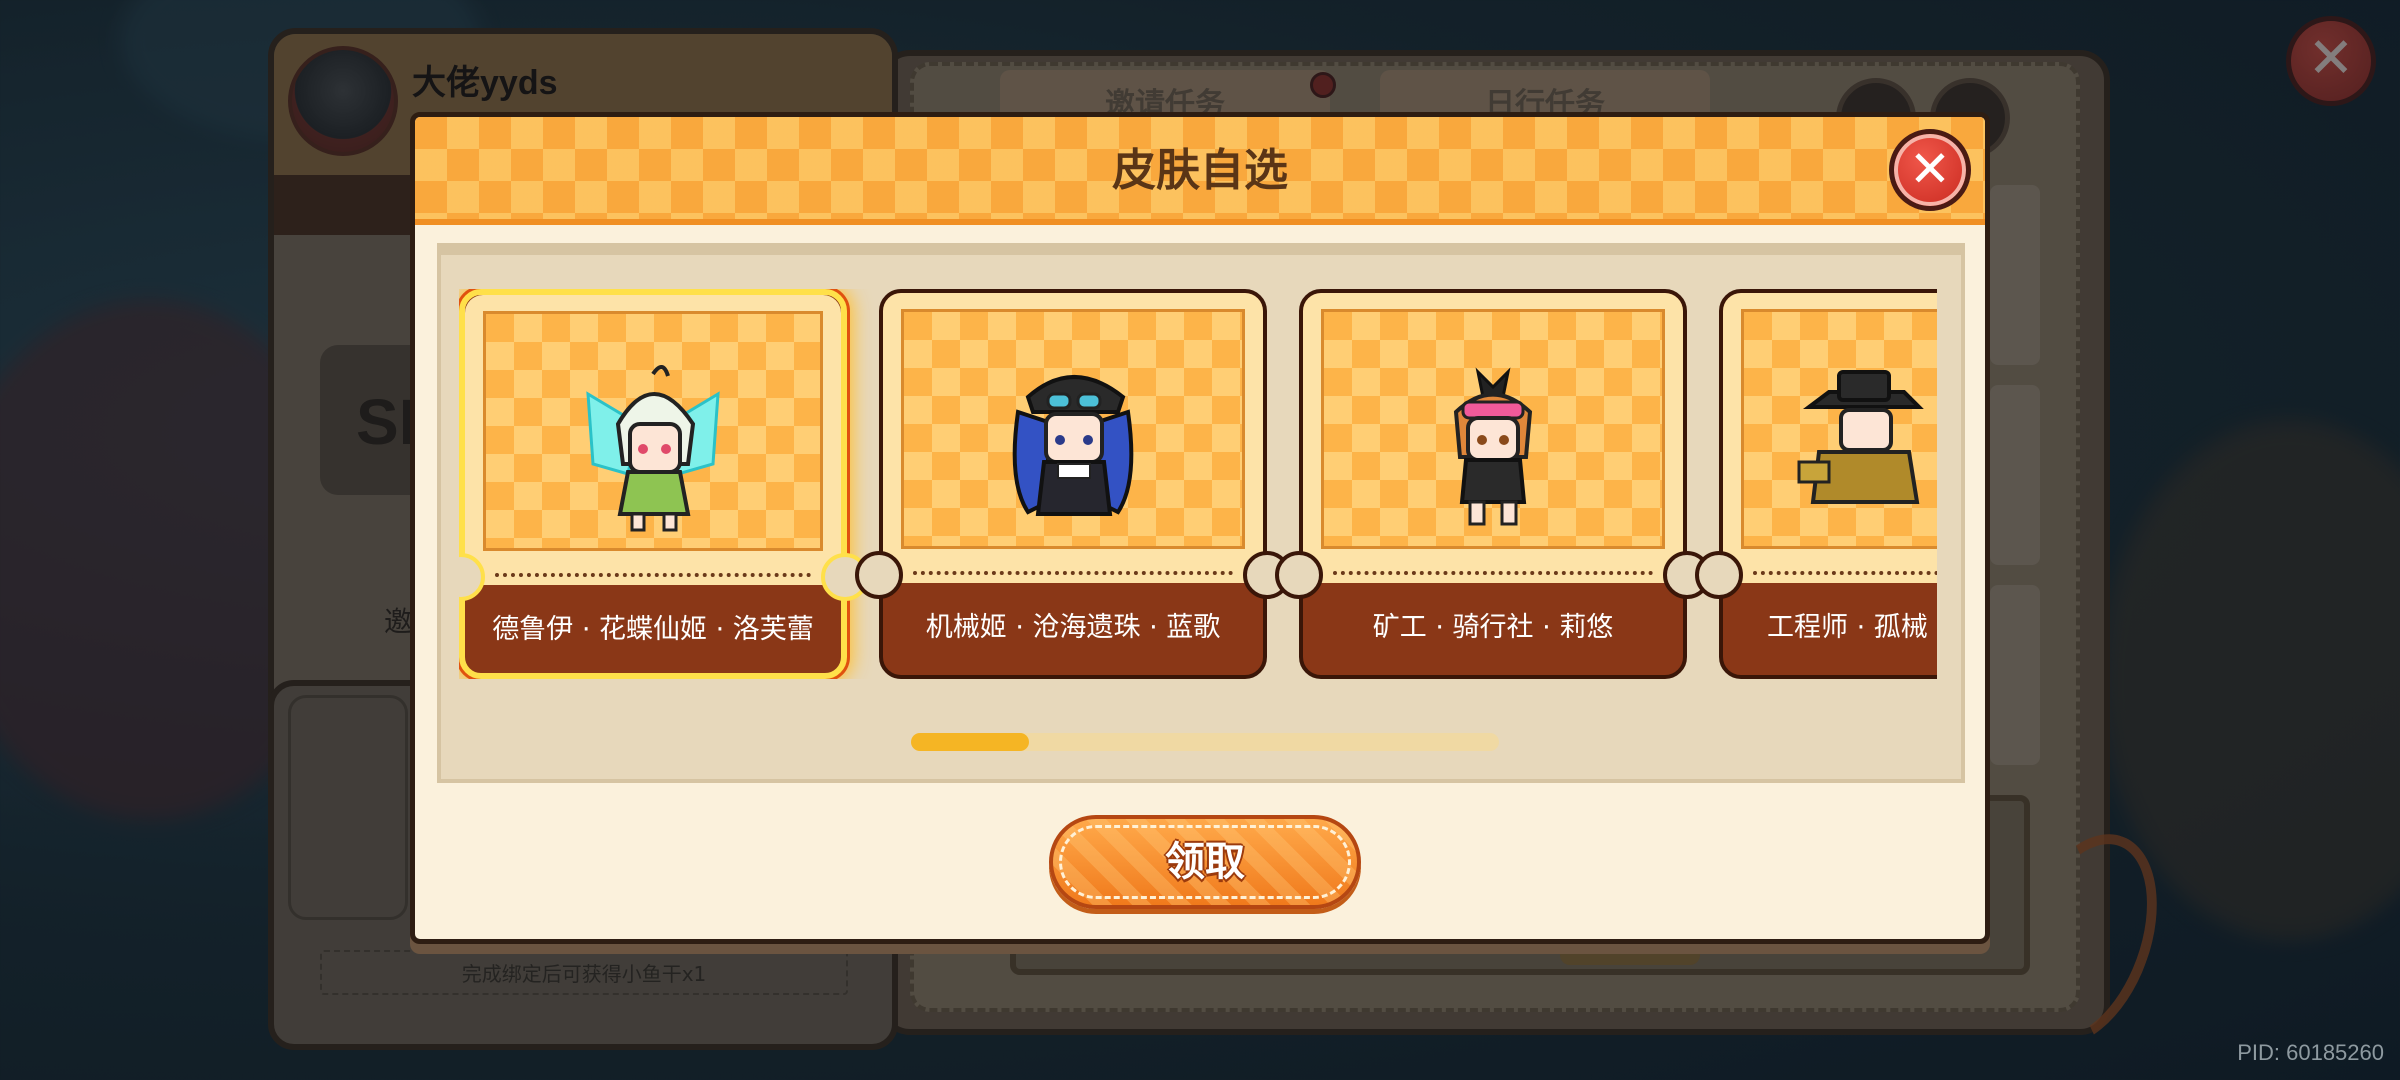  I want to click on fairy-character-sprite, so click(653, 448).